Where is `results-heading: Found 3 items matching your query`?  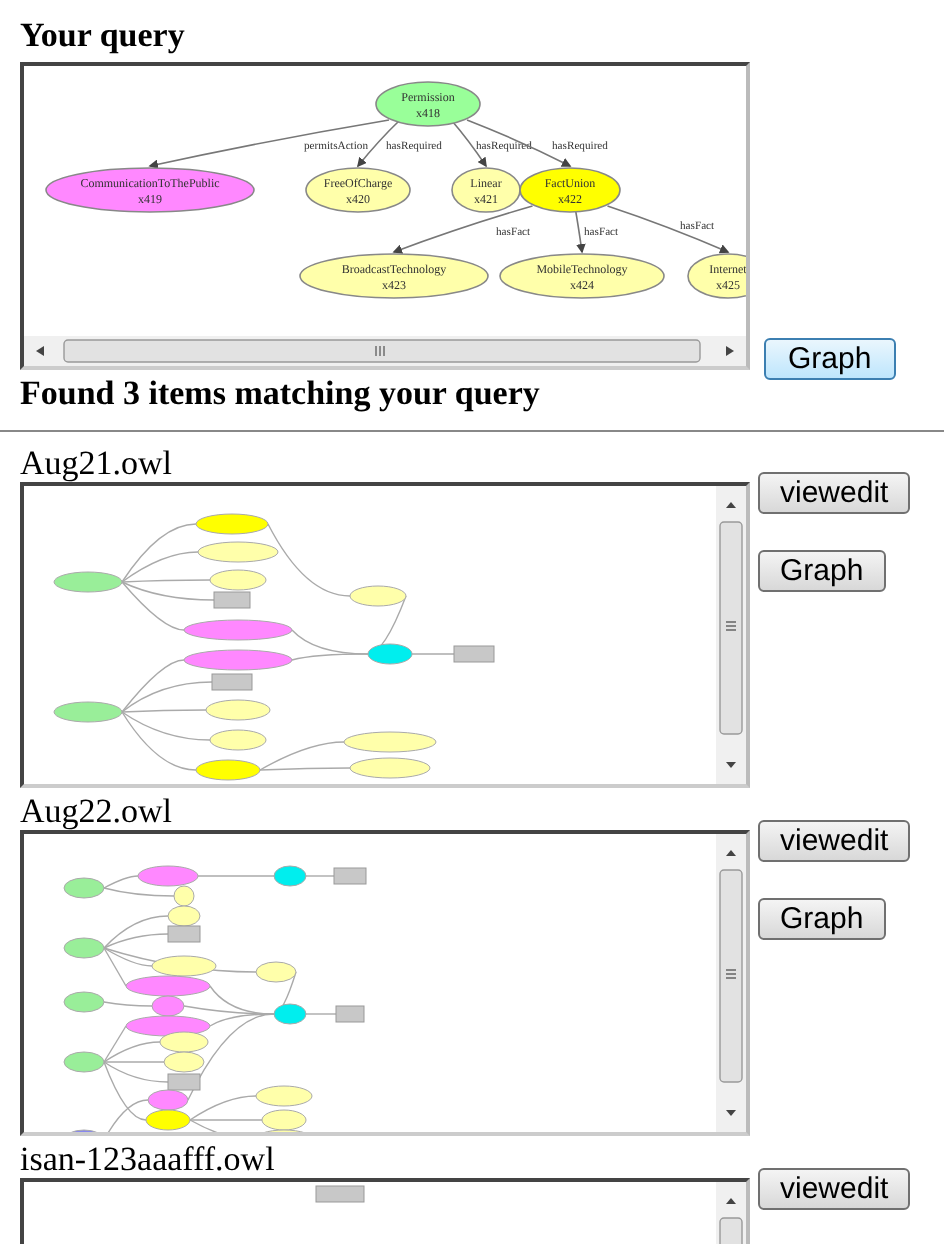 results-heading: Found 3 items matching your query is located at coordinates (281, 394).